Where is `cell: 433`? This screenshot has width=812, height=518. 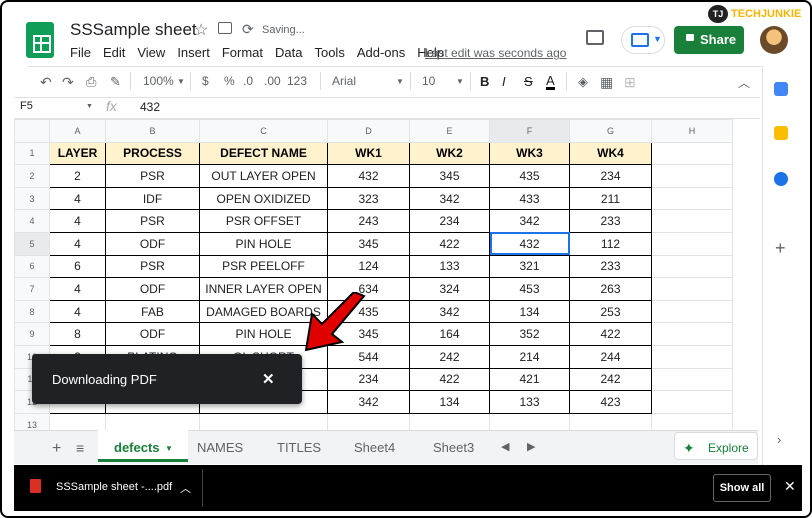
cell: 433 is located at coordinates (529, 198).